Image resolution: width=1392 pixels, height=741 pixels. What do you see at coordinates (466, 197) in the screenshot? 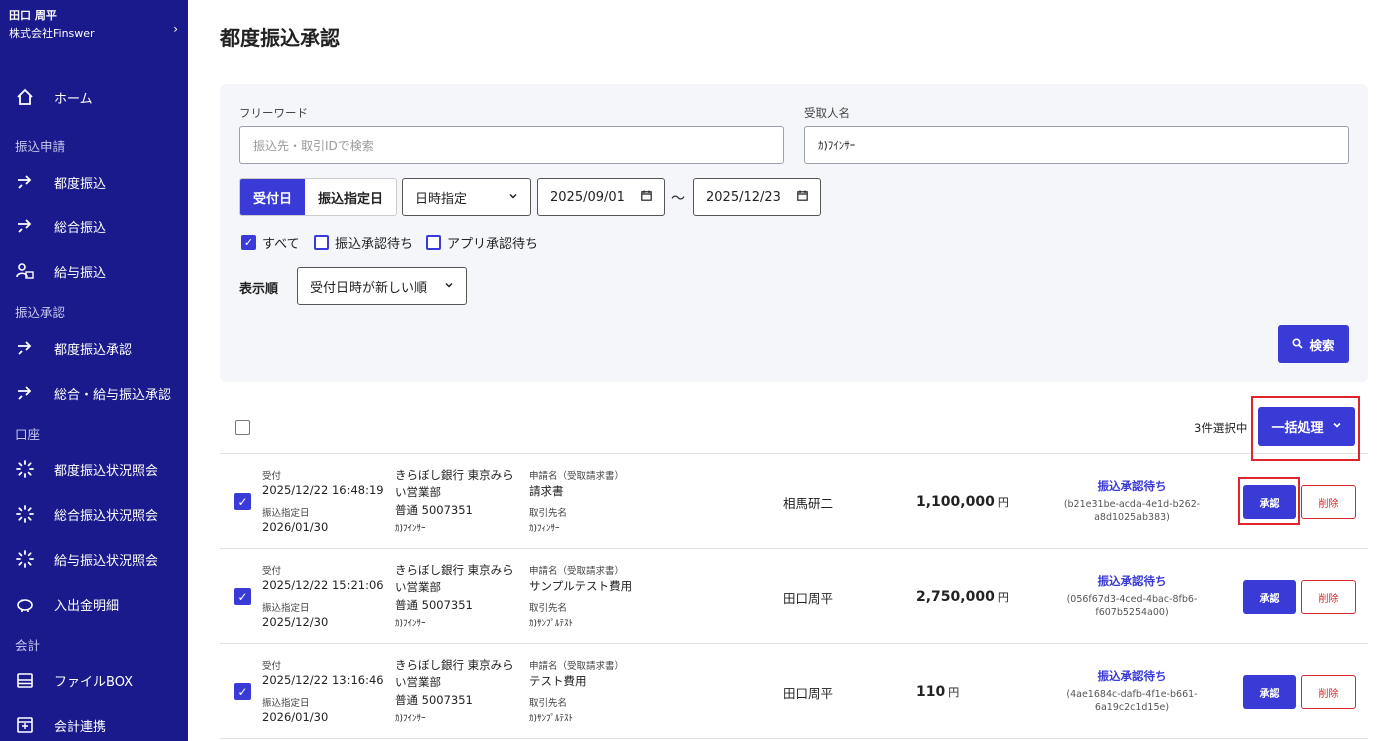
I see `period-select: 日時指定` at bounding box center [466, 197].